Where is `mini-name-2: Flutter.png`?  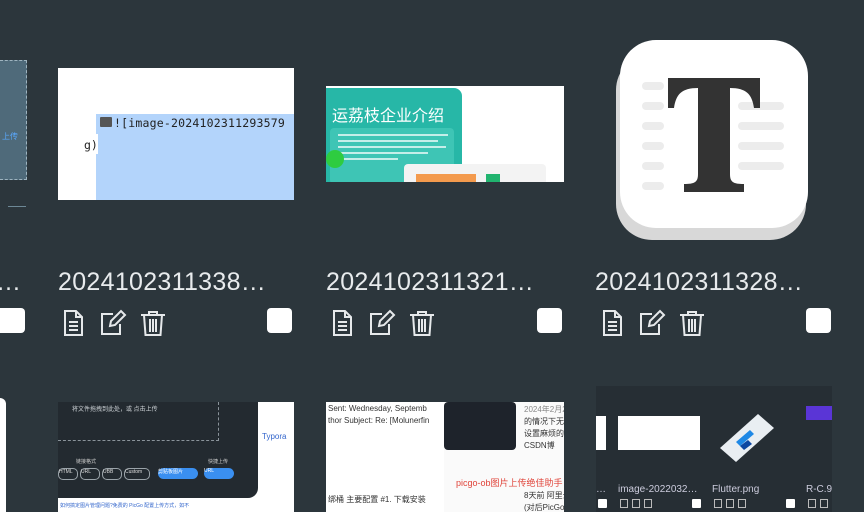
mini-name-2: Flutter.png is located at coordinates (736, 489).